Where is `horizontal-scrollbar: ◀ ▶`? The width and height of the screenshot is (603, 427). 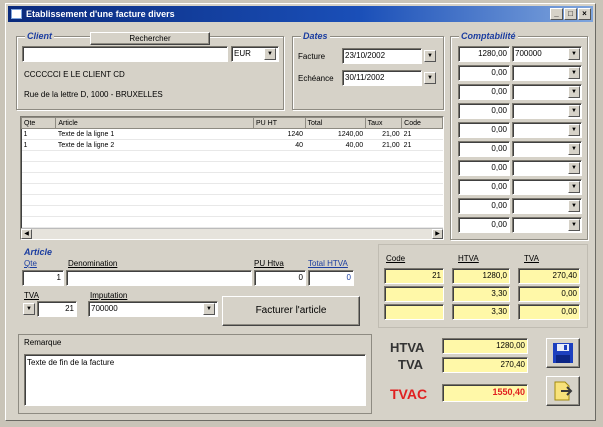
horizontal-scrollbar: ◀ ▶ is located at coordinates (232, 233).